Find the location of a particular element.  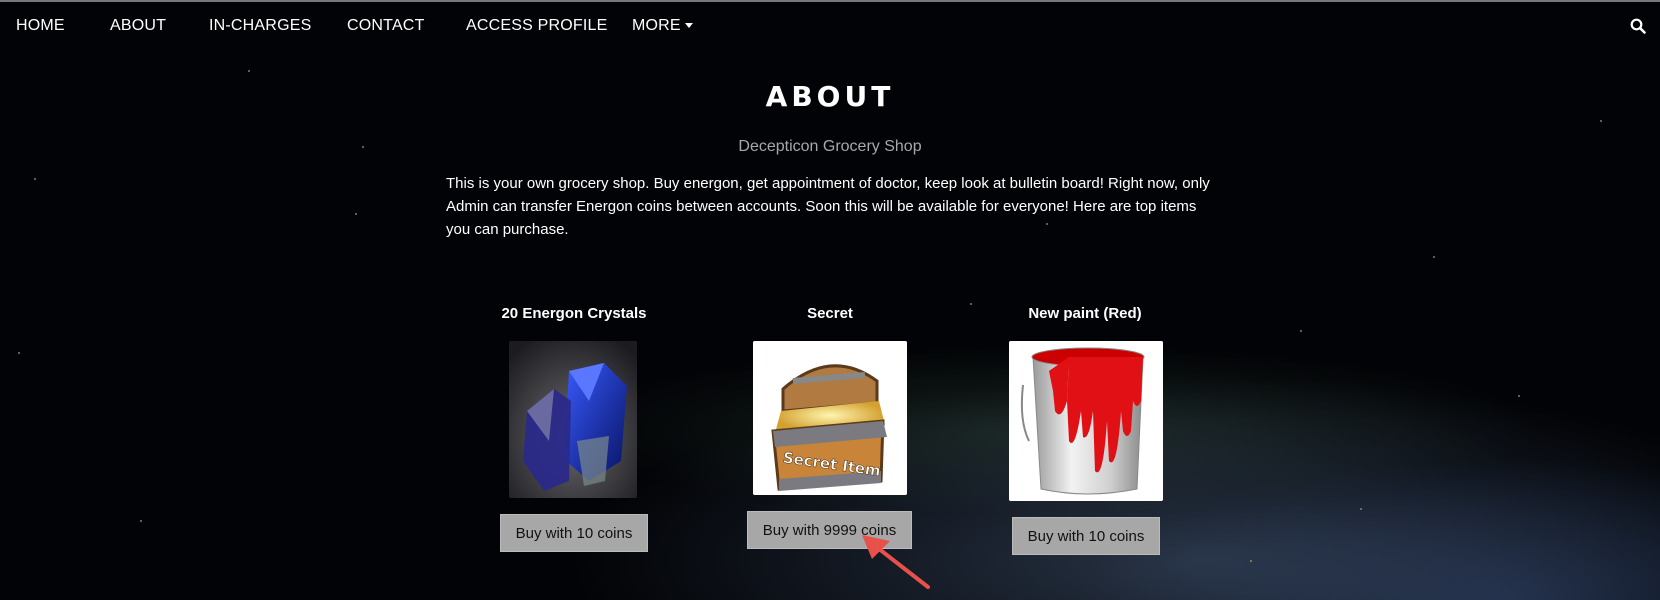

nav-more-label: MORE is located at coordinates (656, 25).